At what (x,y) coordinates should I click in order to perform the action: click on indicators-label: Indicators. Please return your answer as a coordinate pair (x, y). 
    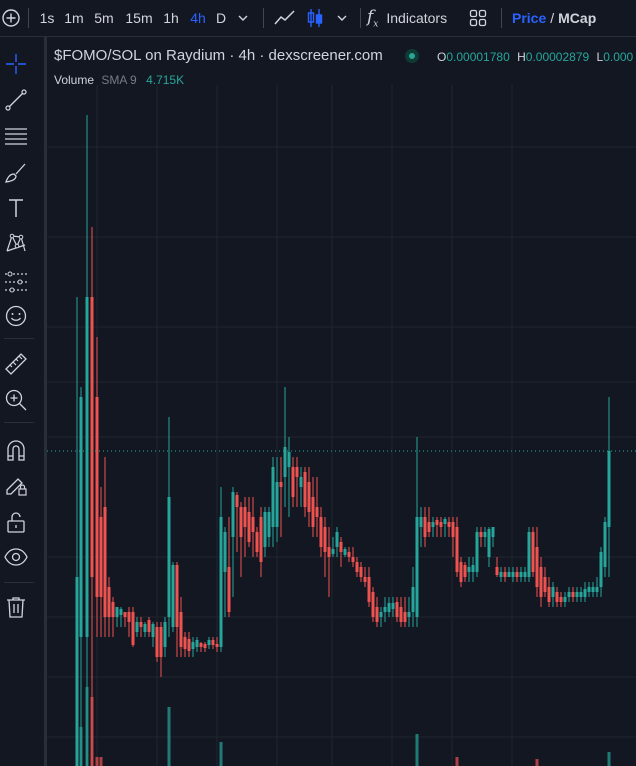
    Looking at the image, I should click on (417, 18).